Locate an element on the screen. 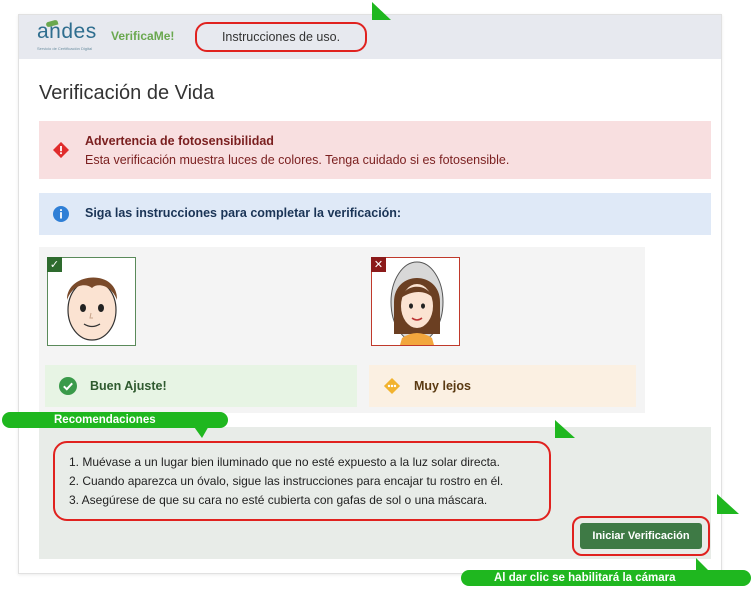 This screenshot has height=593, width=754. andes-logo: andes Servicio de Certificación Digital is located at coordinates (69, 35).